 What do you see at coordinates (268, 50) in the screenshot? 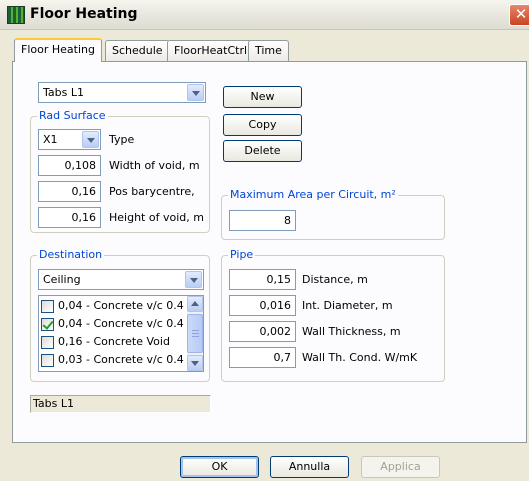
I see `tab-time: Time` at bounding box center [268, 50].